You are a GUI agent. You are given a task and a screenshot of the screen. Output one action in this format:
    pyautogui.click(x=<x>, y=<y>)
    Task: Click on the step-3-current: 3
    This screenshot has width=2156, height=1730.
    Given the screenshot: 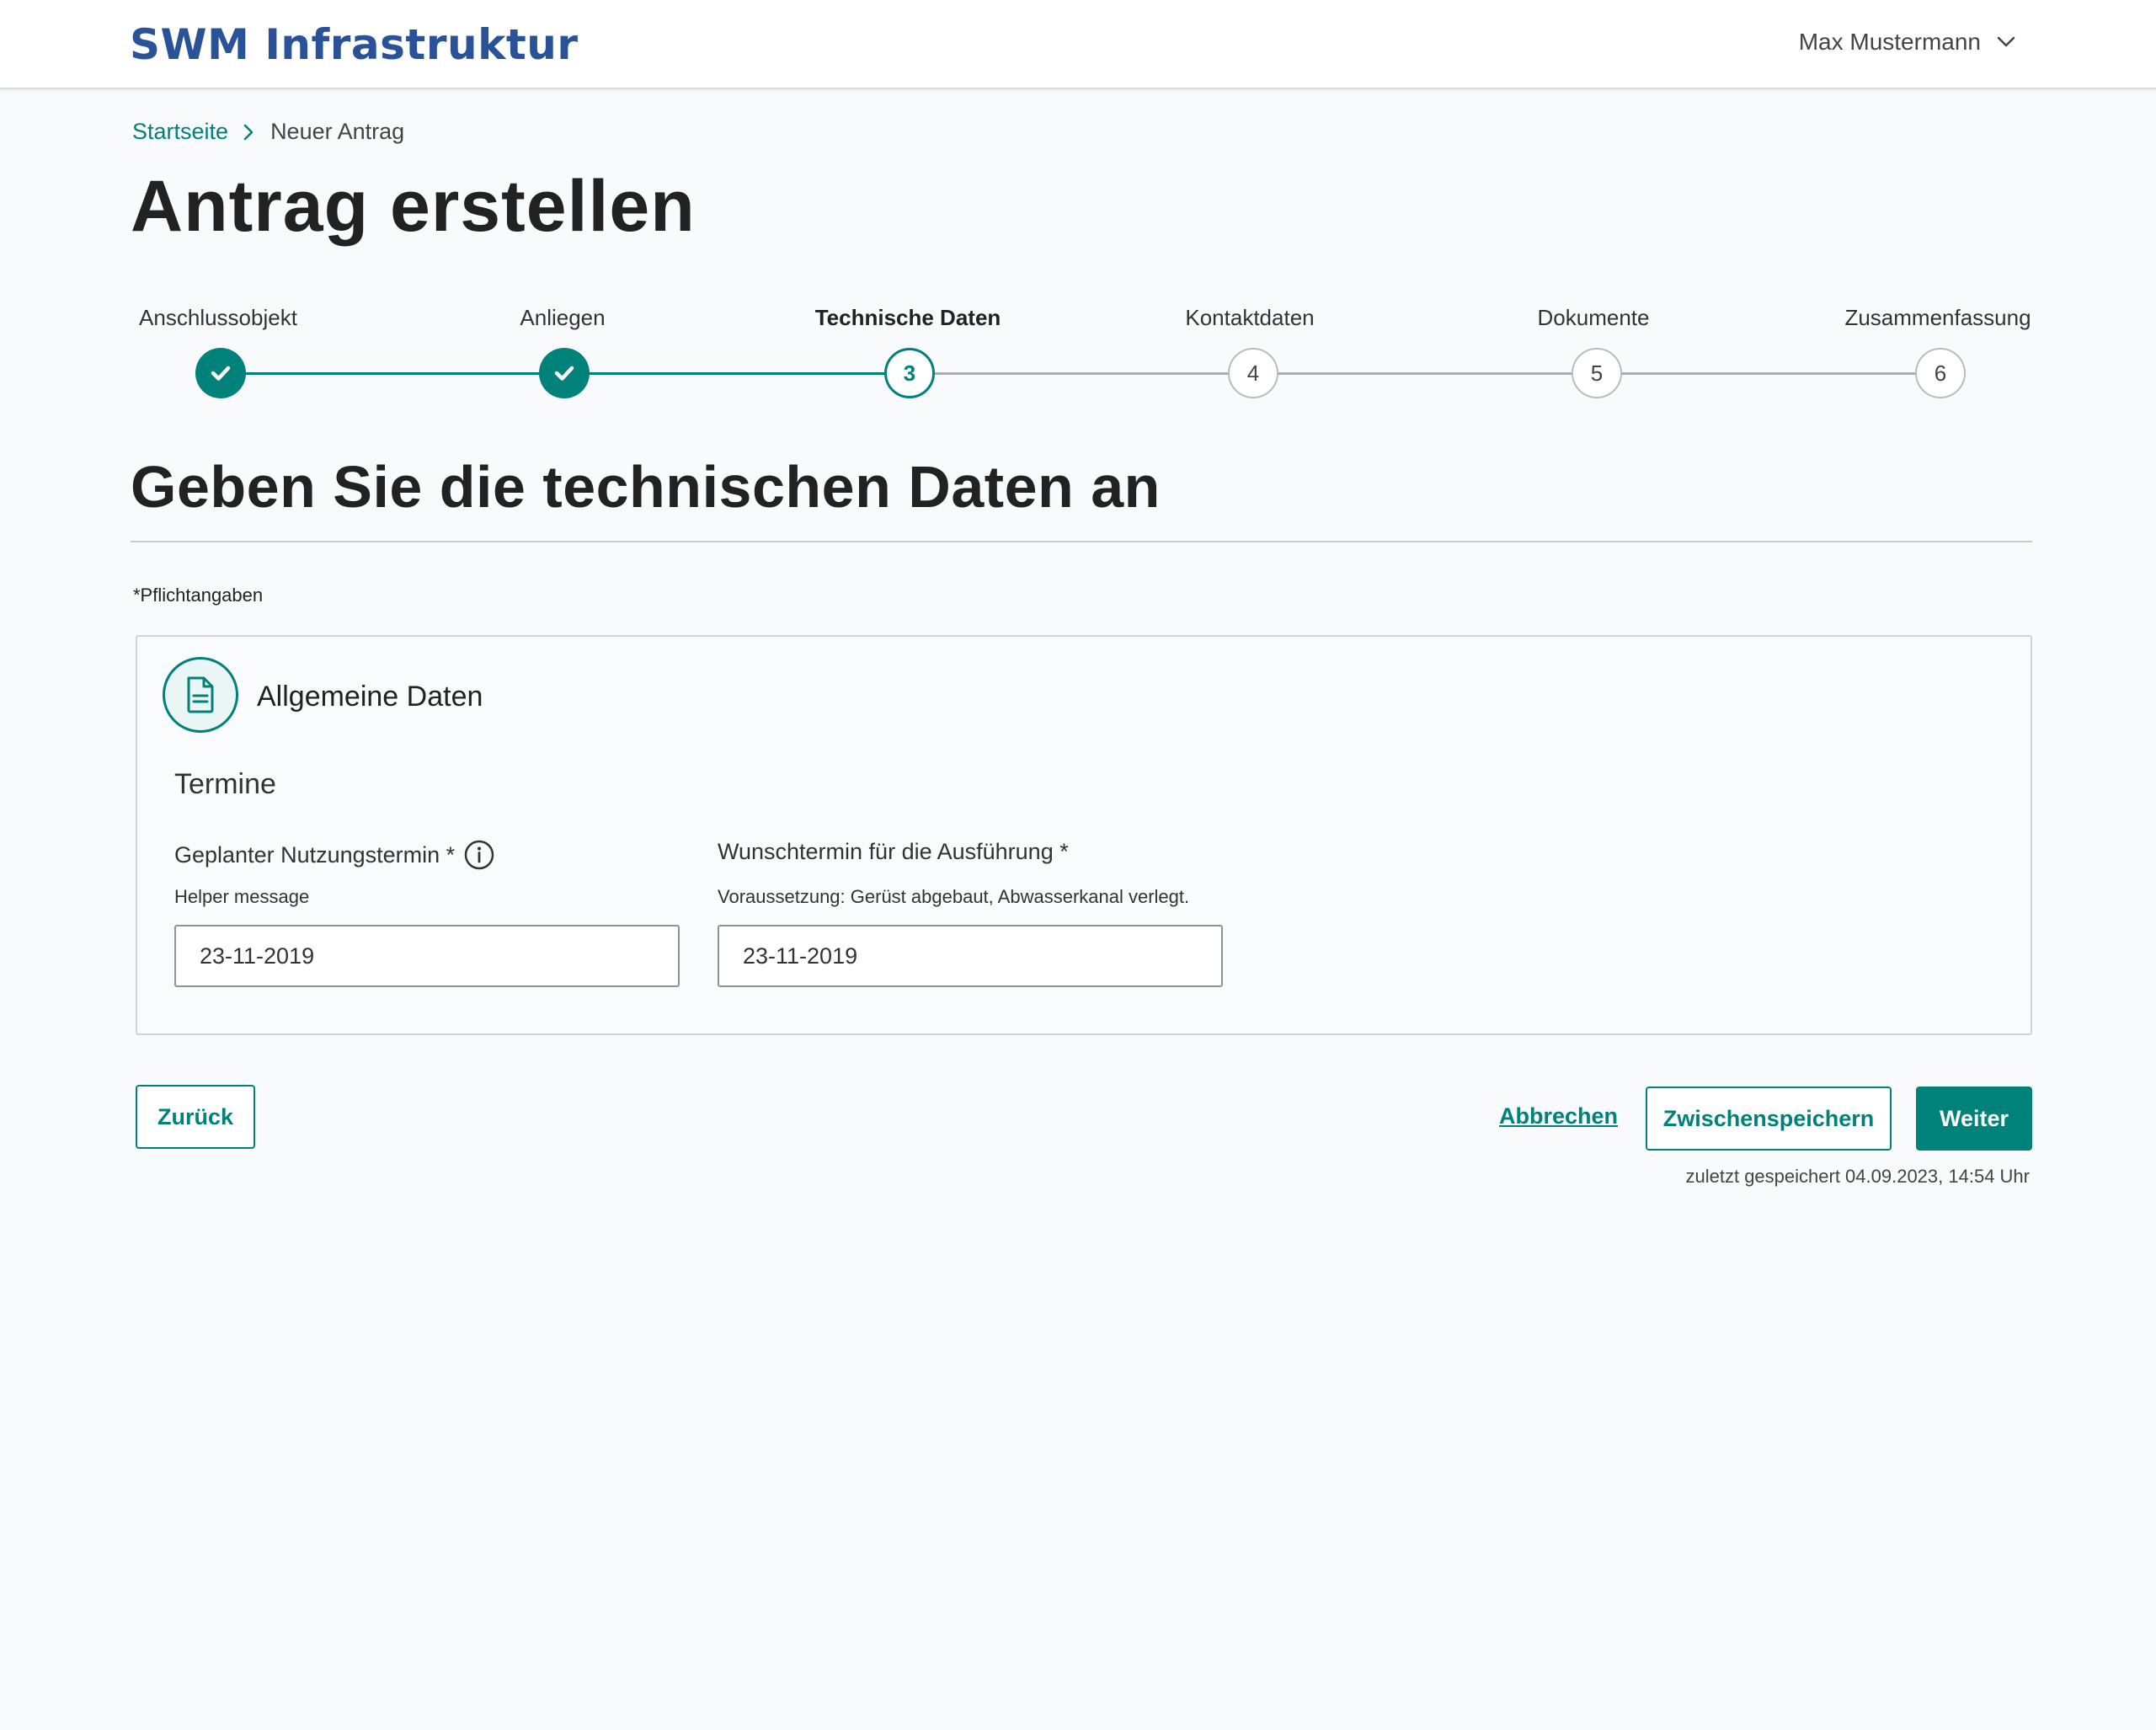 What is the action you would take?
    pyautogui.click(x=909, y=373)
    